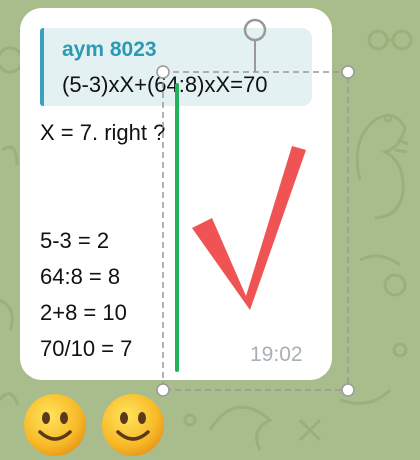 The width and height of the screenshot is (420, 460). Describe the element at coordinates (348, 390) in the screenshot. I see `resize-handle-bottom-right` at that location.